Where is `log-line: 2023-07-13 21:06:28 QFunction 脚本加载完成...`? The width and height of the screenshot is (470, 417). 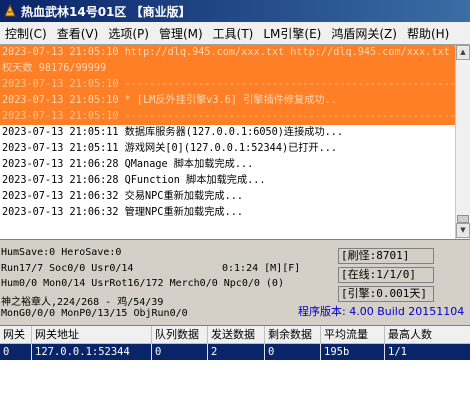
log-line: 2023-07-13 21:06:28 QFunction 脚本加载完成... is located at coordinates (134, 180).